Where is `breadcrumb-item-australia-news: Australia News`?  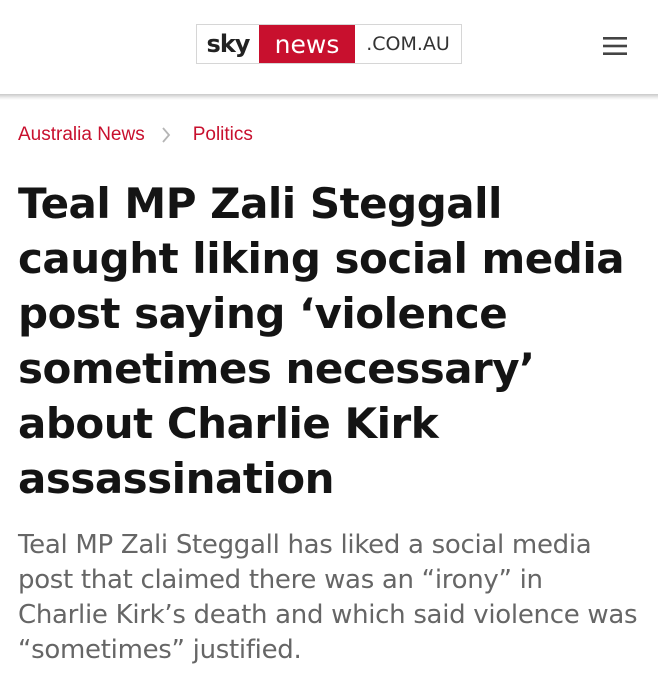
breadcrumb-item-australia-news: Australia News is located at coordinates (81, 135).